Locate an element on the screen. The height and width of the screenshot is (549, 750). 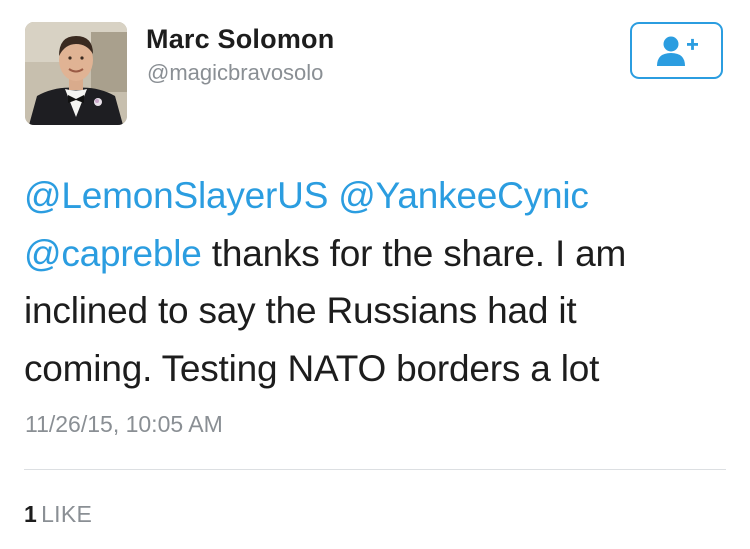
follow-button is located at coordinates (676, 50).